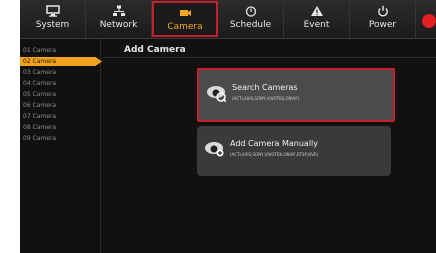 The height and width of the screenshot is (253, 436). I want to click on option-title: Search Cameras, so click(265, 87).